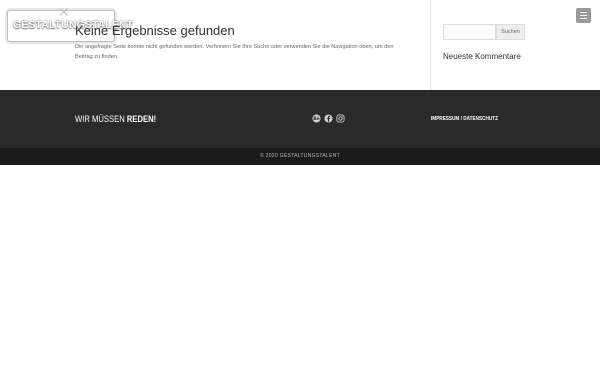 This screenshot has width=600, height=375. I want to click on facebook-icon, so click(328, 118).